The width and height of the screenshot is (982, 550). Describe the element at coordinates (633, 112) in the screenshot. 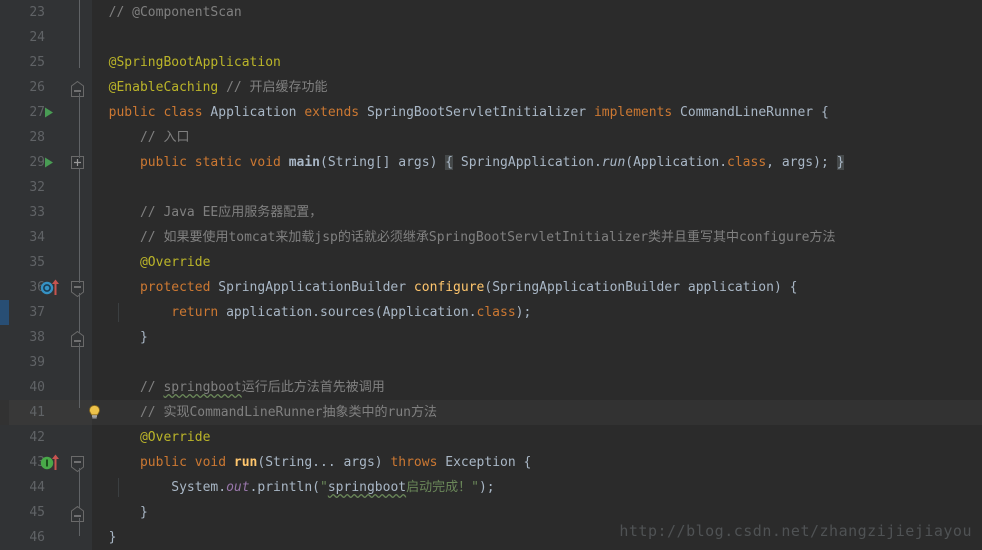

I see `code-token: implements` at that location.